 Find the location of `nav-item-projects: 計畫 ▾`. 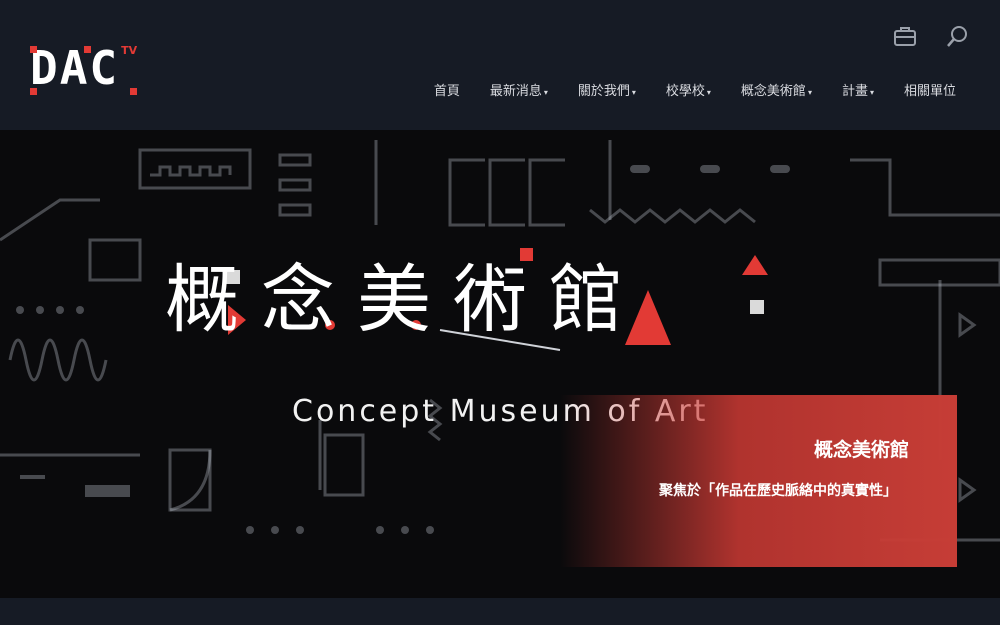

nav-item-projects: 計畫 ▾ is located at coordinates (858, 92).